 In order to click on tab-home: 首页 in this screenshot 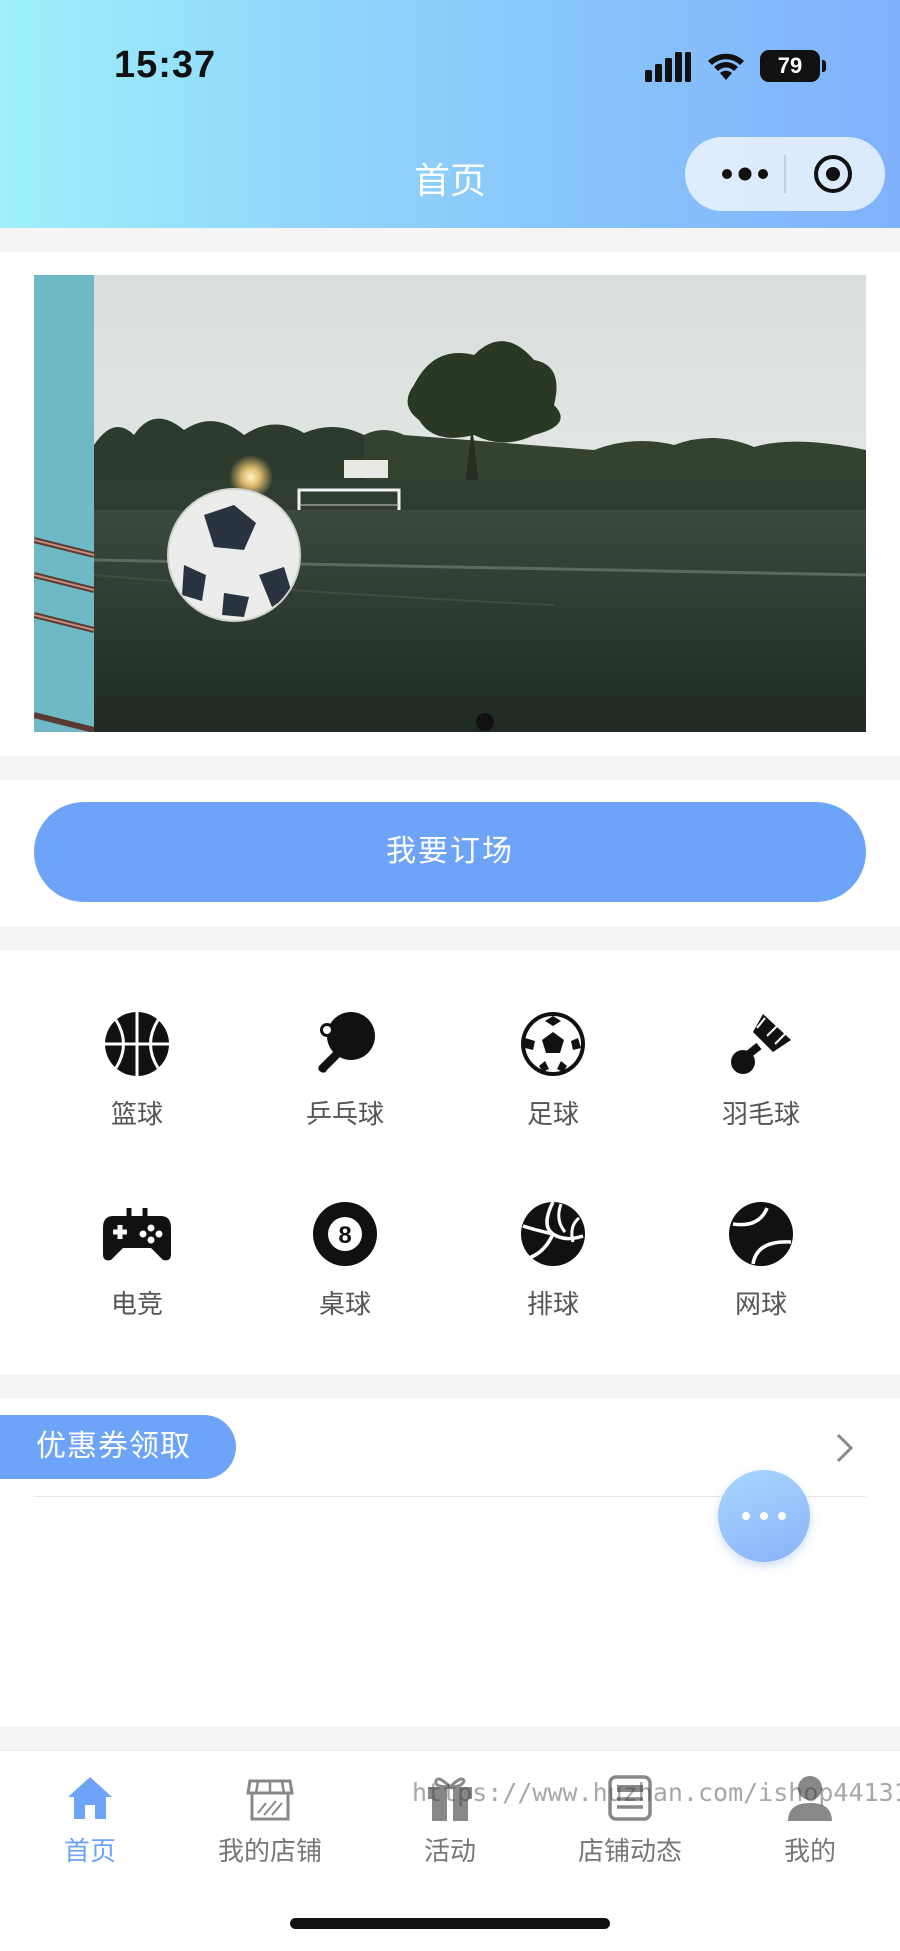, I will do `click(90, 1820)`.